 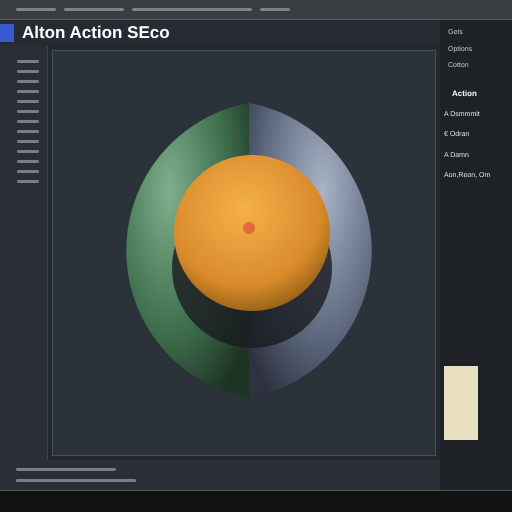 I want to click on property-item: Action, so click(x=464, y=94).